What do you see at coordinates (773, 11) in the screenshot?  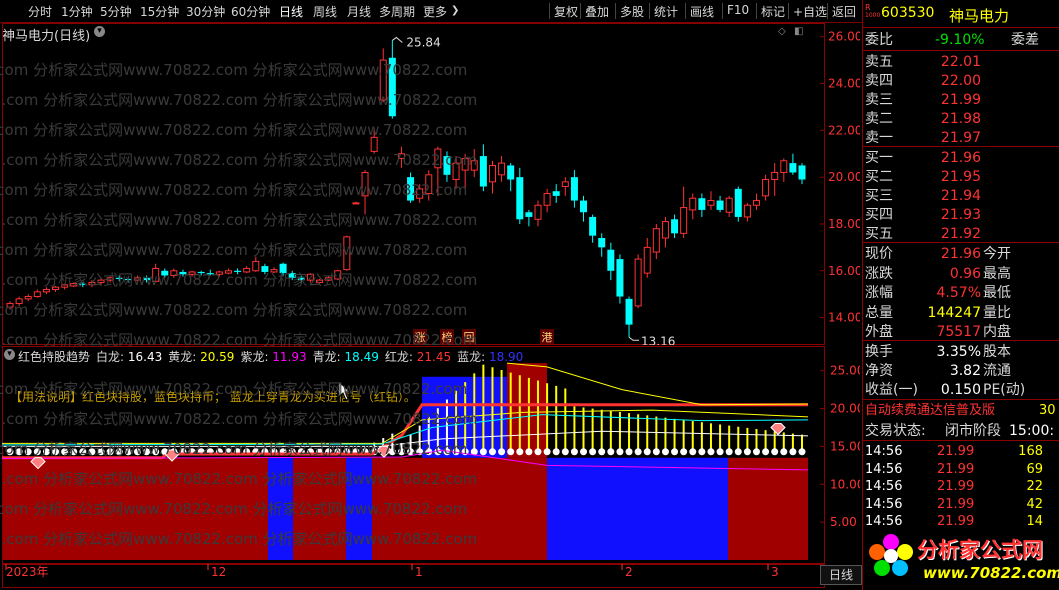 I see `tool-button-6: 标记` at bounding box center [773, 11].